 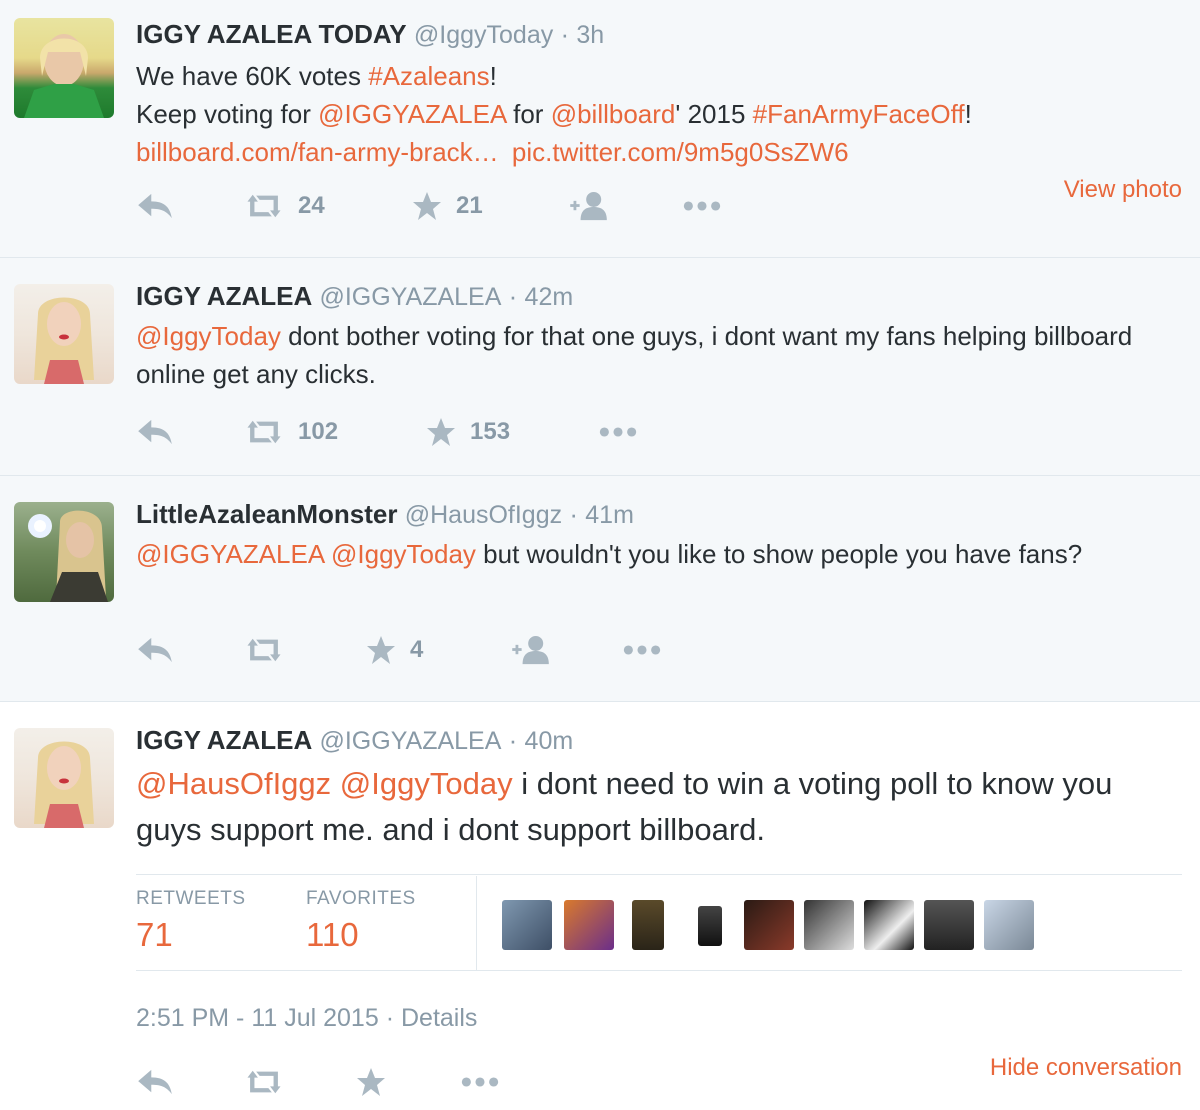 I want to click on favoriters-list, so click(x=772, y=926).